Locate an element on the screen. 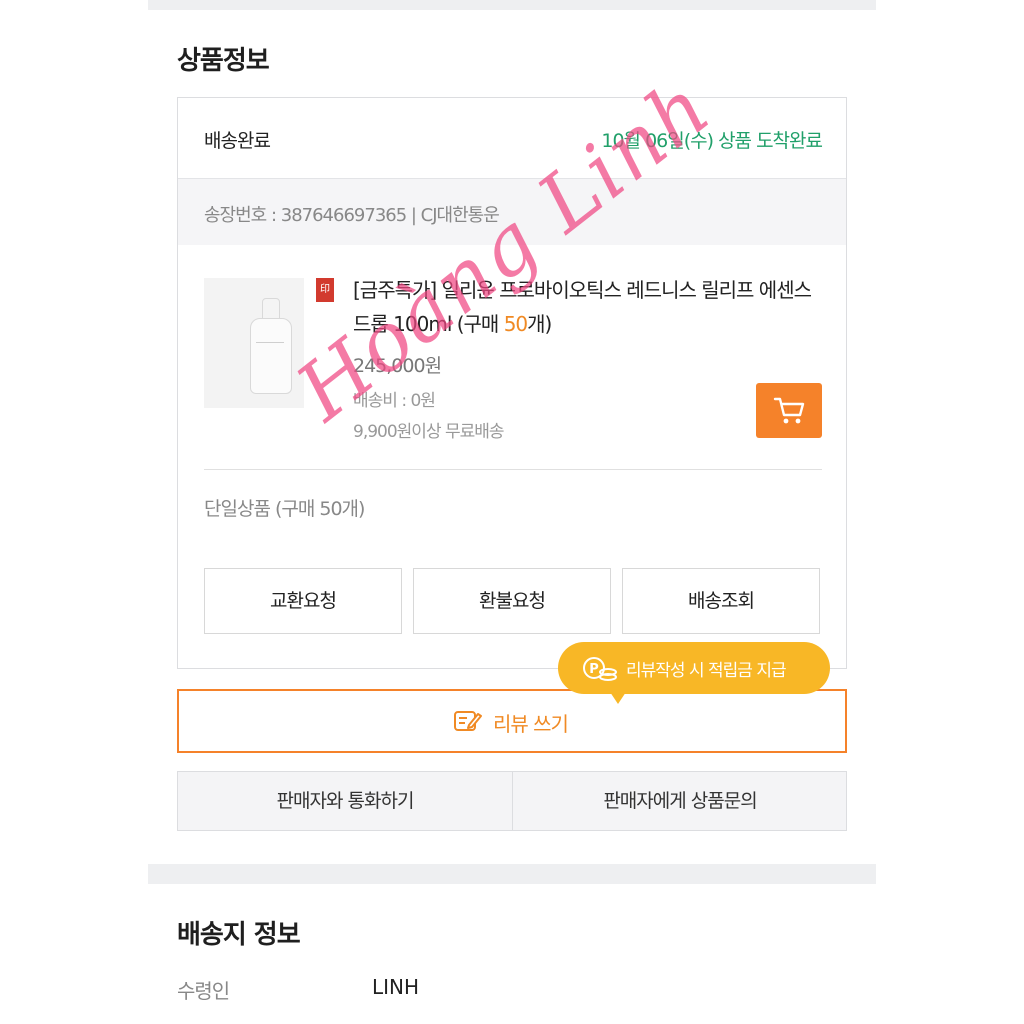 Image resolution: width=1024 pixels, height=1024 pixels. add-to-cart-button is located at coordinates (789, 410).